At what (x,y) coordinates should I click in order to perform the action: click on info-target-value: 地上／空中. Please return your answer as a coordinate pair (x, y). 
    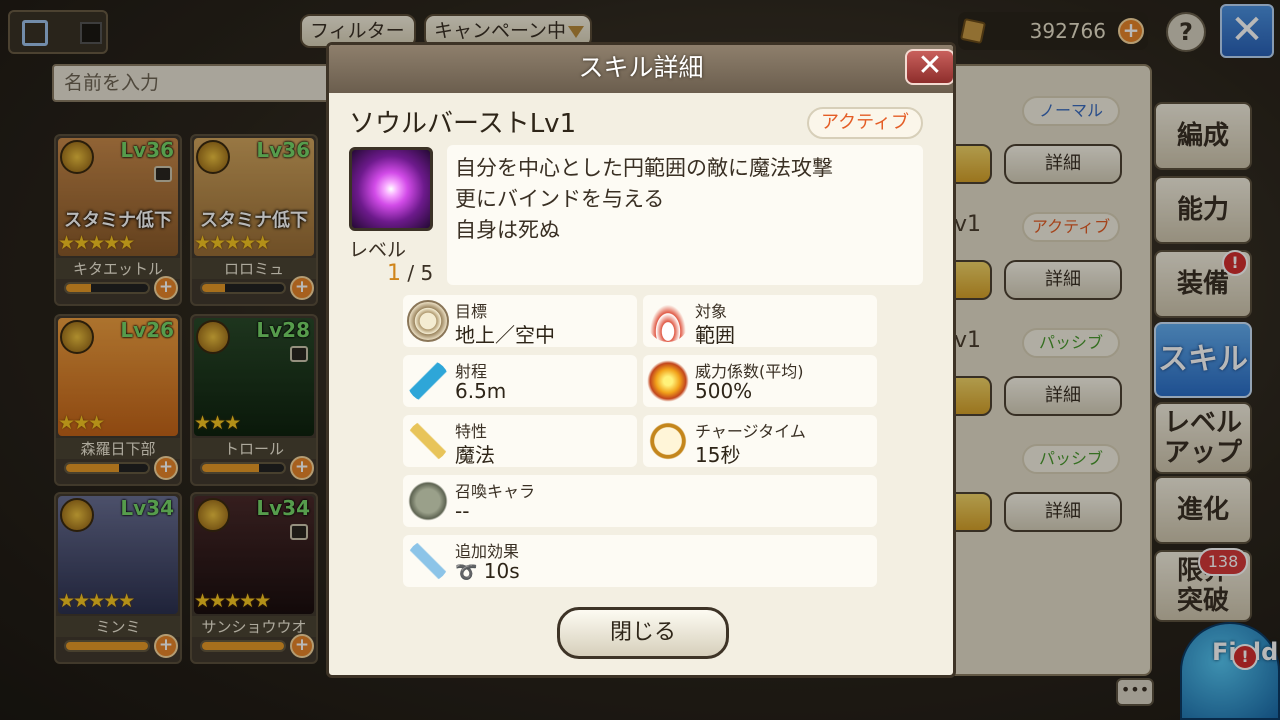
    Looking at the image, I should click on (505, 335).